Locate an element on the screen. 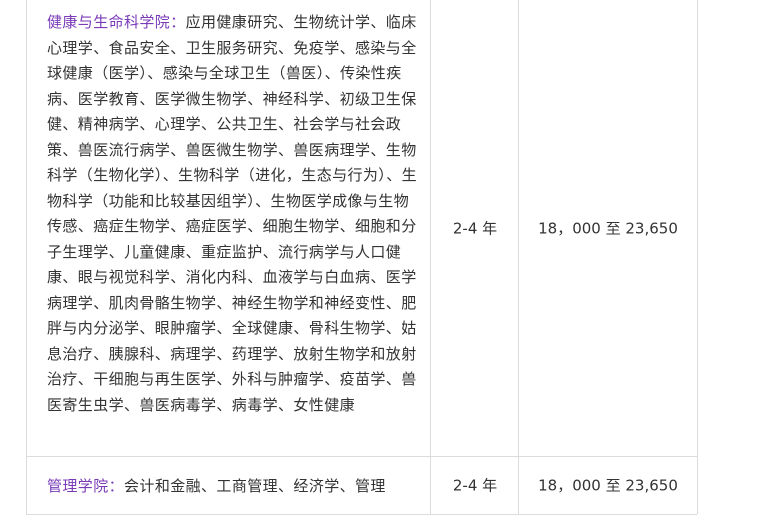 Image resolution: width=770 pixels, height=516 pixels. programs-cell: 管理学院：会计和金融、工商管理、经济学、管理 is located at coordinates (228, 485).